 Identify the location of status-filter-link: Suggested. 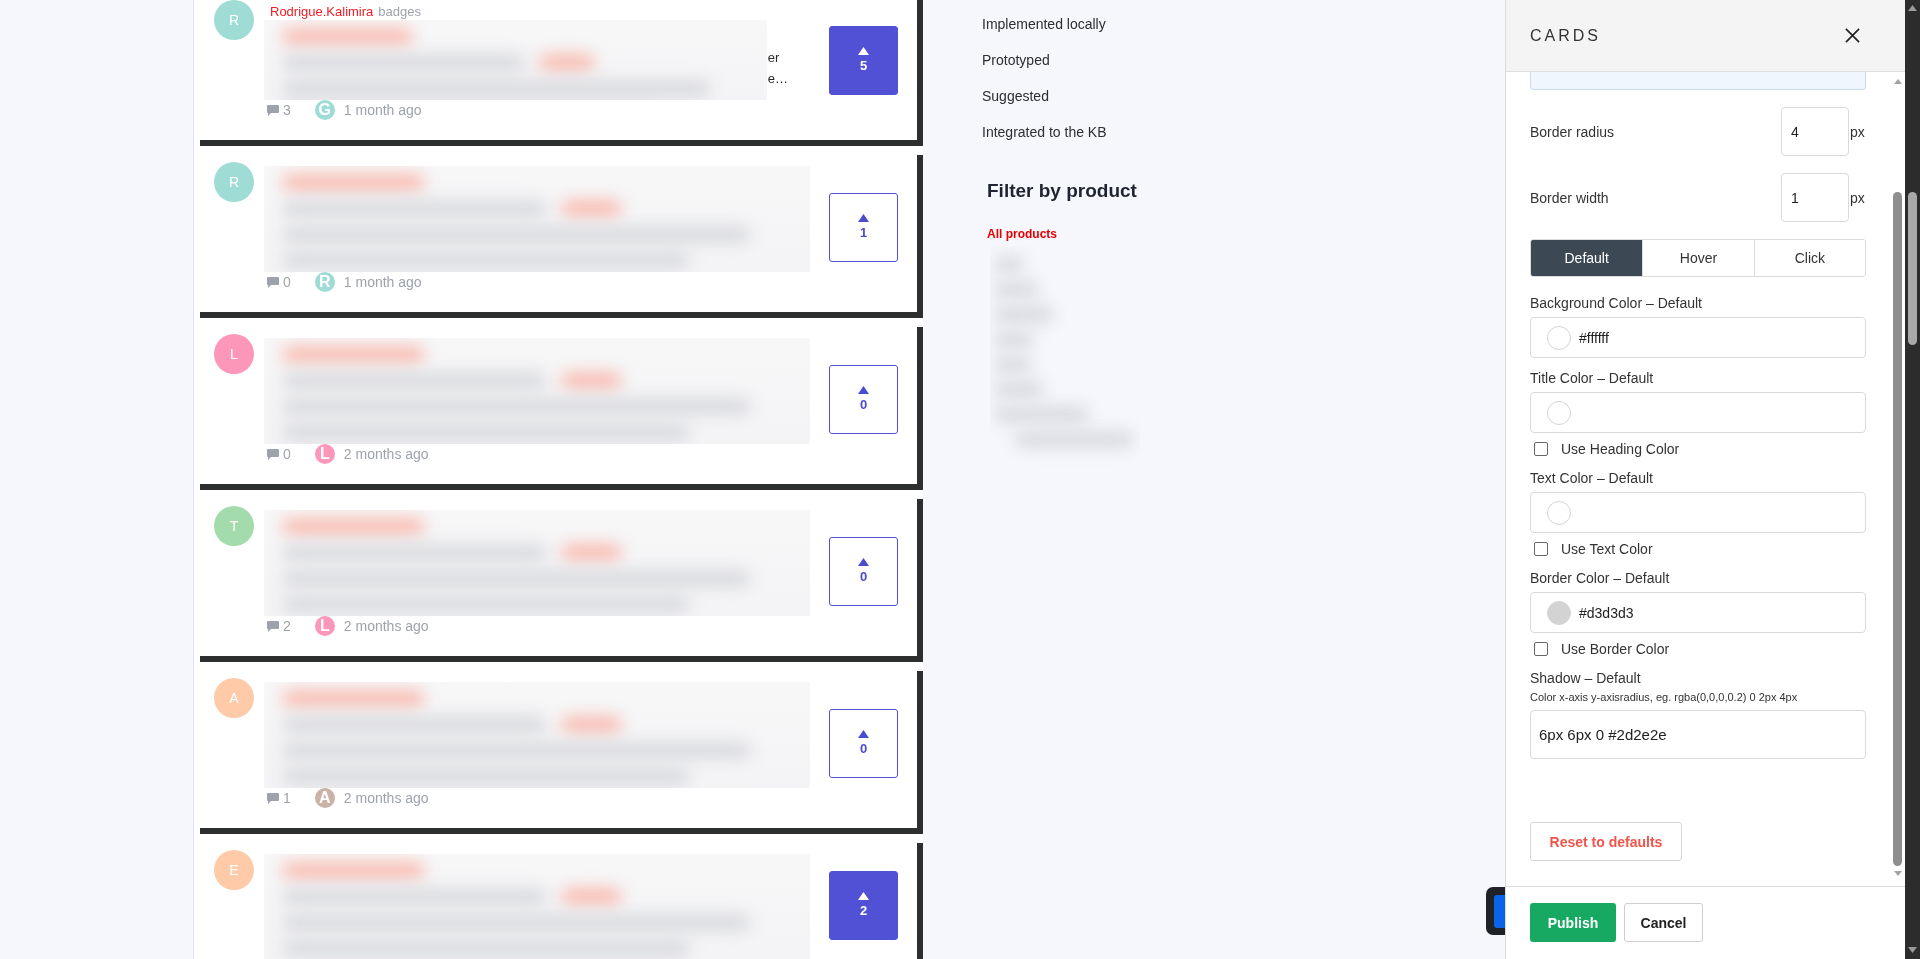
(1015, 96).